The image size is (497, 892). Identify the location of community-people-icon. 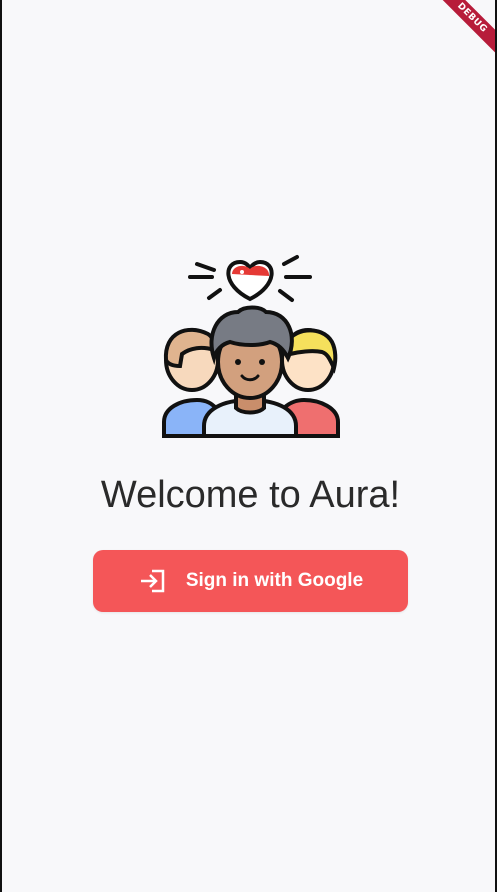
(251, 346).